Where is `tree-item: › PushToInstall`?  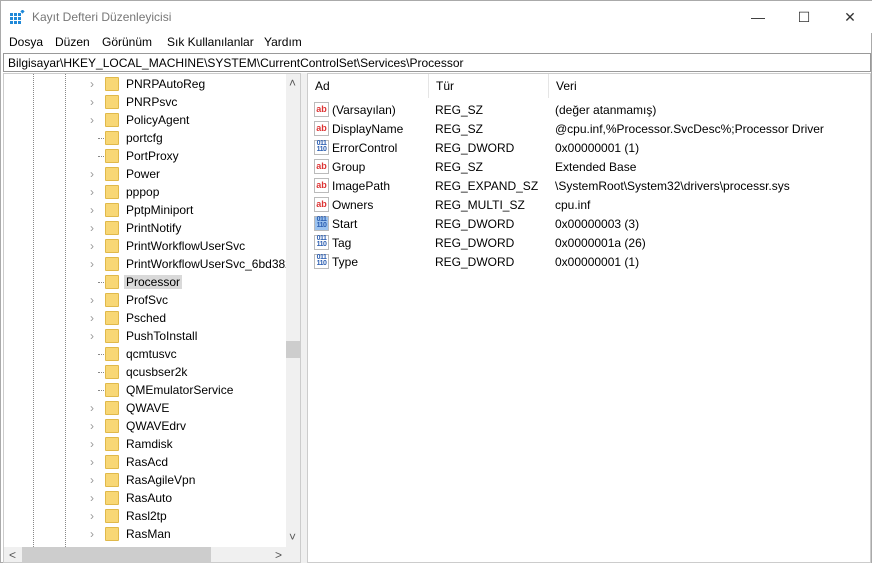
tree-item: › PushToInstall is located at coordinates (149, 336).